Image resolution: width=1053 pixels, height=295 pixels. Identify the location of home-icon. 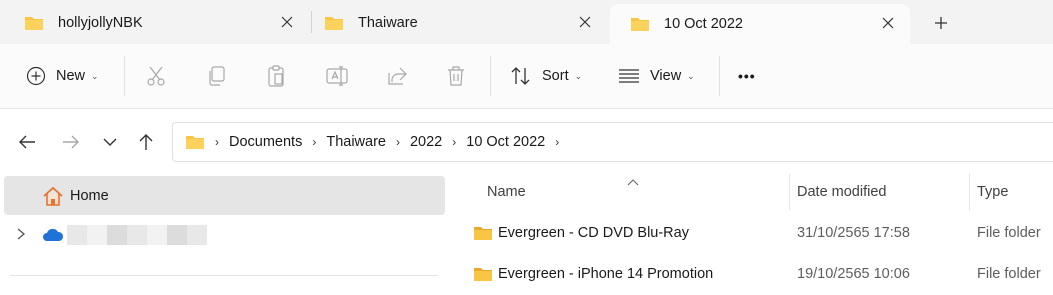
(53, 196).